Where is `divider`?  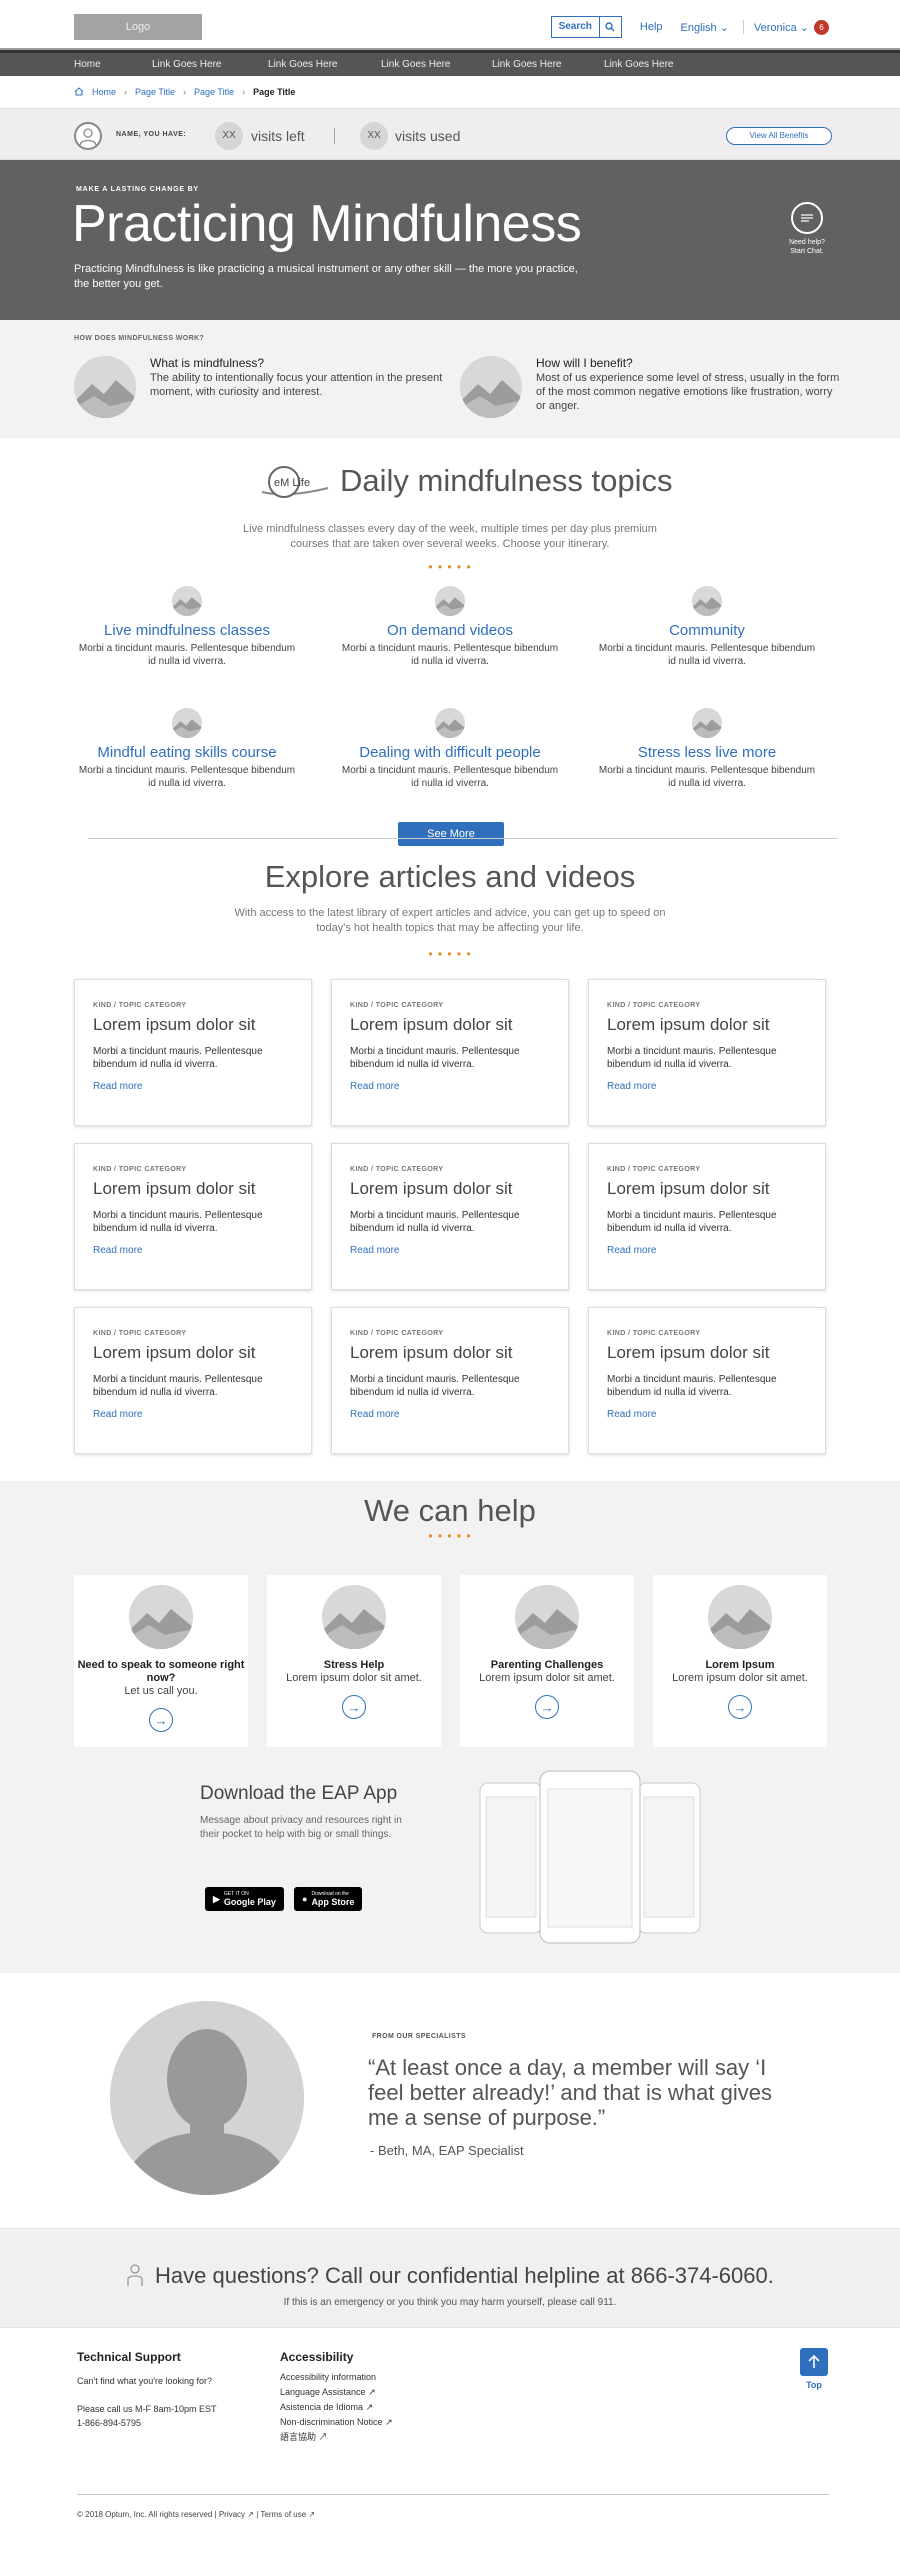
divider is located at coordinates (334, 136).